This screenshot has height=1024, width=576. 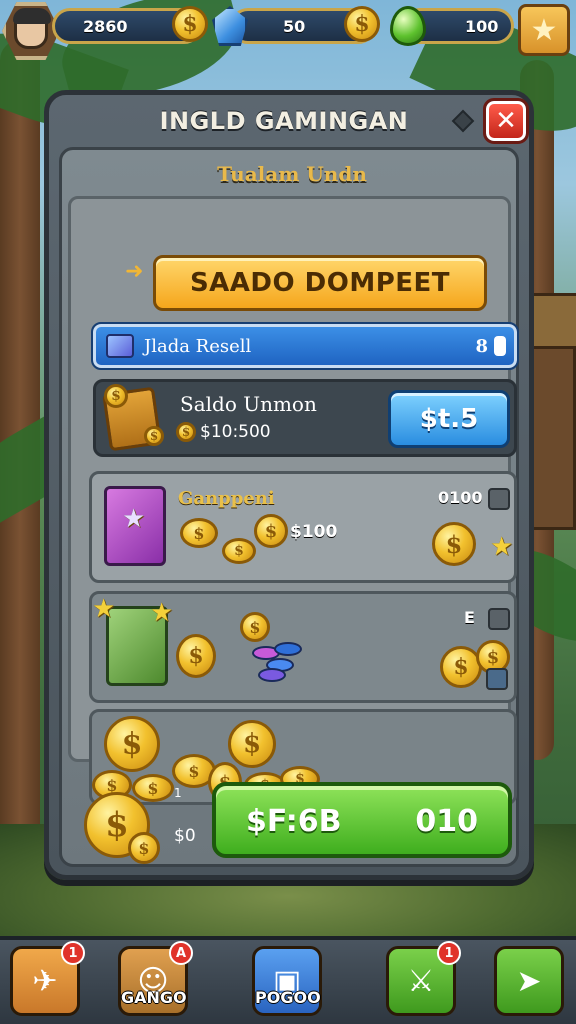 What do you see at coordinates (155, 978) in the screenshot?
I see `nav-character: ☺ A GANGO` at bounding box center [155, 978].